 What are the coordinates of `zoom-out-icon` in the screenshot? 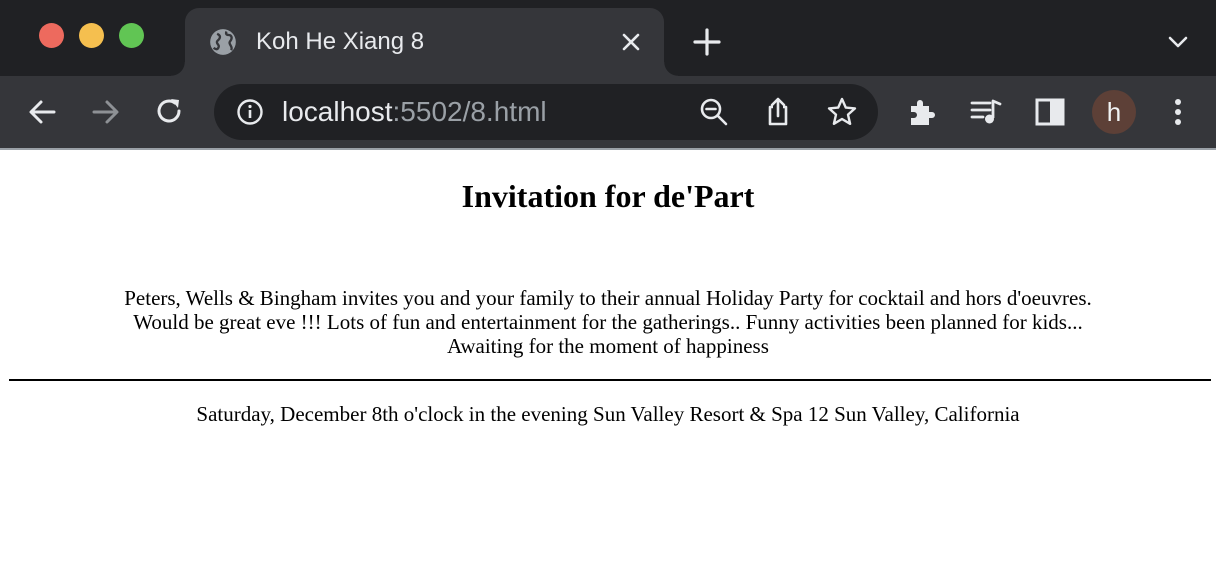 It's located at (714, 112).